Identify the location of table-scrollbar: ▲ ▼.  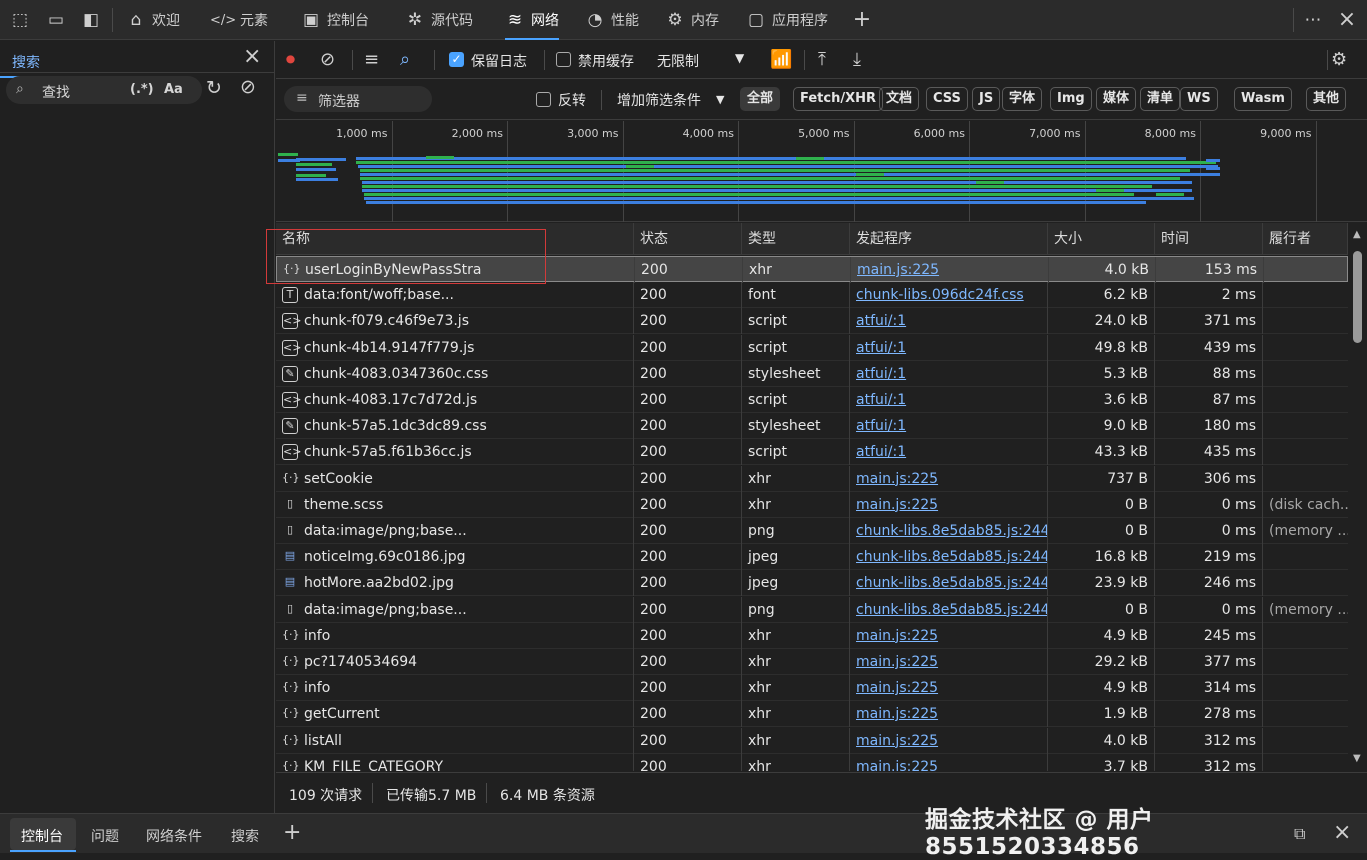
(1358, 497).